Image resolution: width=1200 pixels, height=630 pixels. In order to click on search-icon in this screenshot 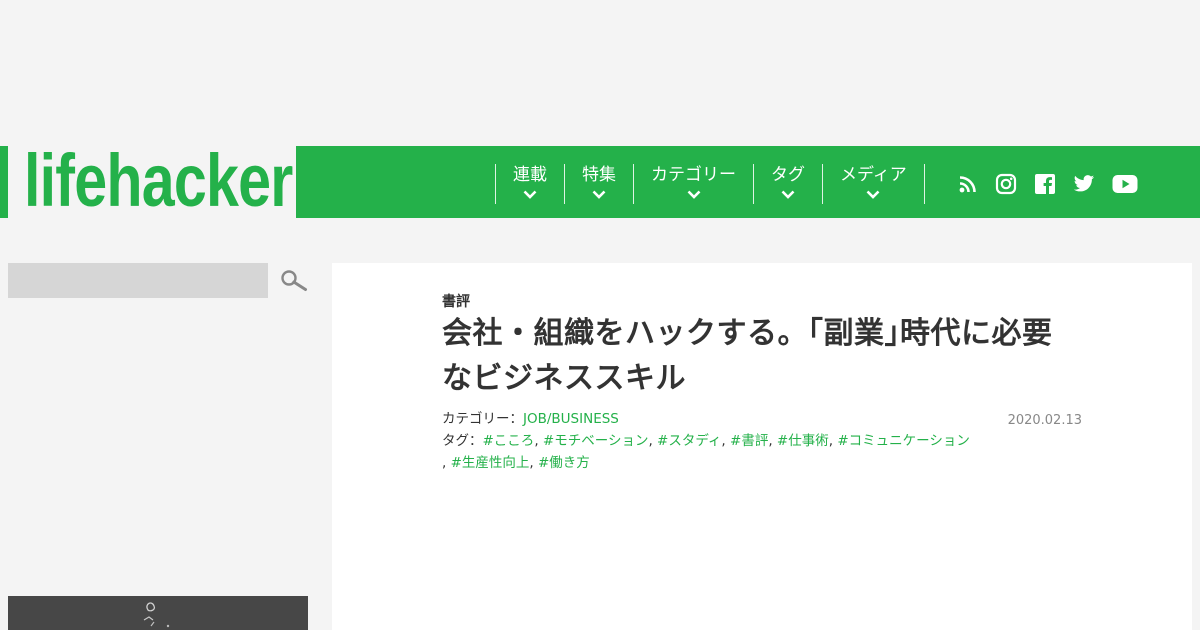, I will do `click(294, 280)`.